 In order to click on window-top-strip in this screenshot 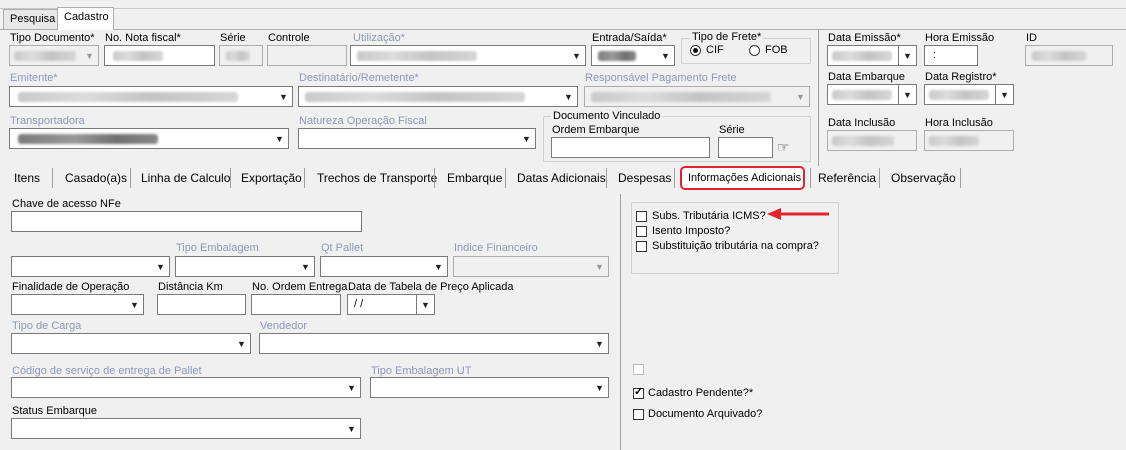, I will do `click(563, 4)`.